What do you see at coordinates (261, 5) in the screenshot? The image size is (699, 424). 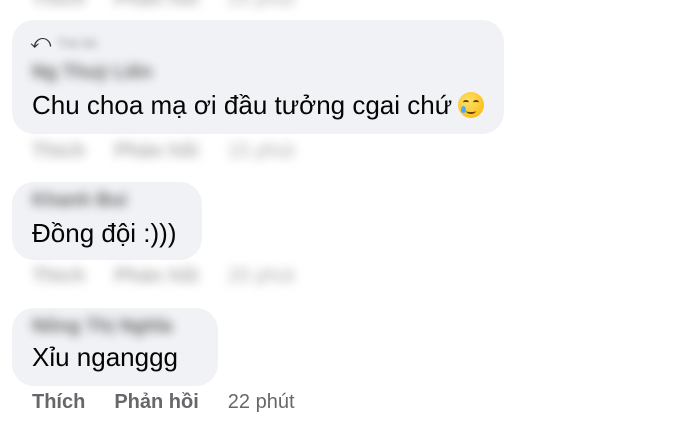 I see `comment-time: 25 phút` at bounding box center [261, 5].